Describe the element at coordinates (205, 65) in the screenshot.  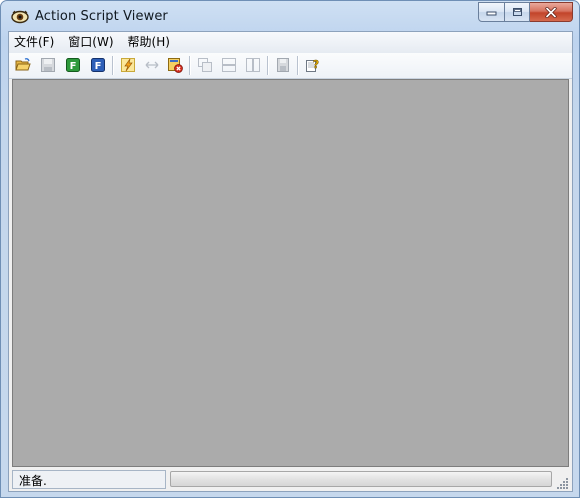
I see `cascade-icon` at that location.